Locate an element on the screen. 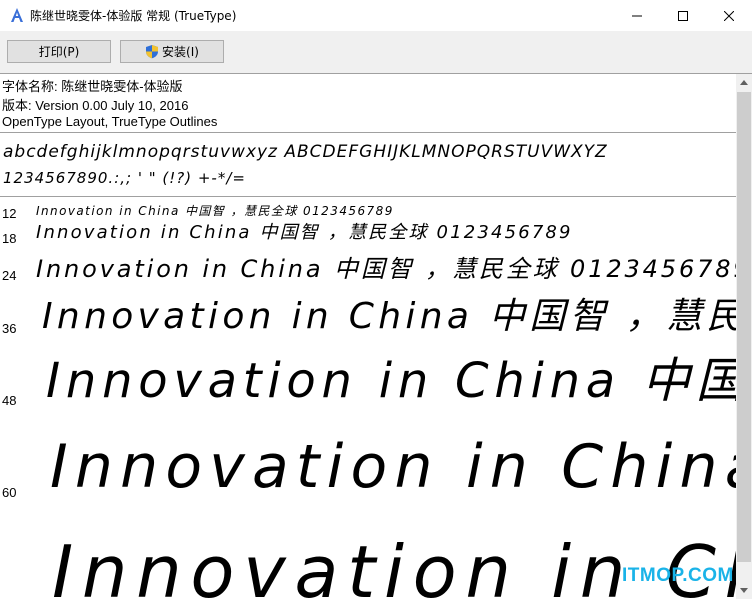 The image size is (752, 599). vertical-scrollbar is located at coordinates (744, 336).